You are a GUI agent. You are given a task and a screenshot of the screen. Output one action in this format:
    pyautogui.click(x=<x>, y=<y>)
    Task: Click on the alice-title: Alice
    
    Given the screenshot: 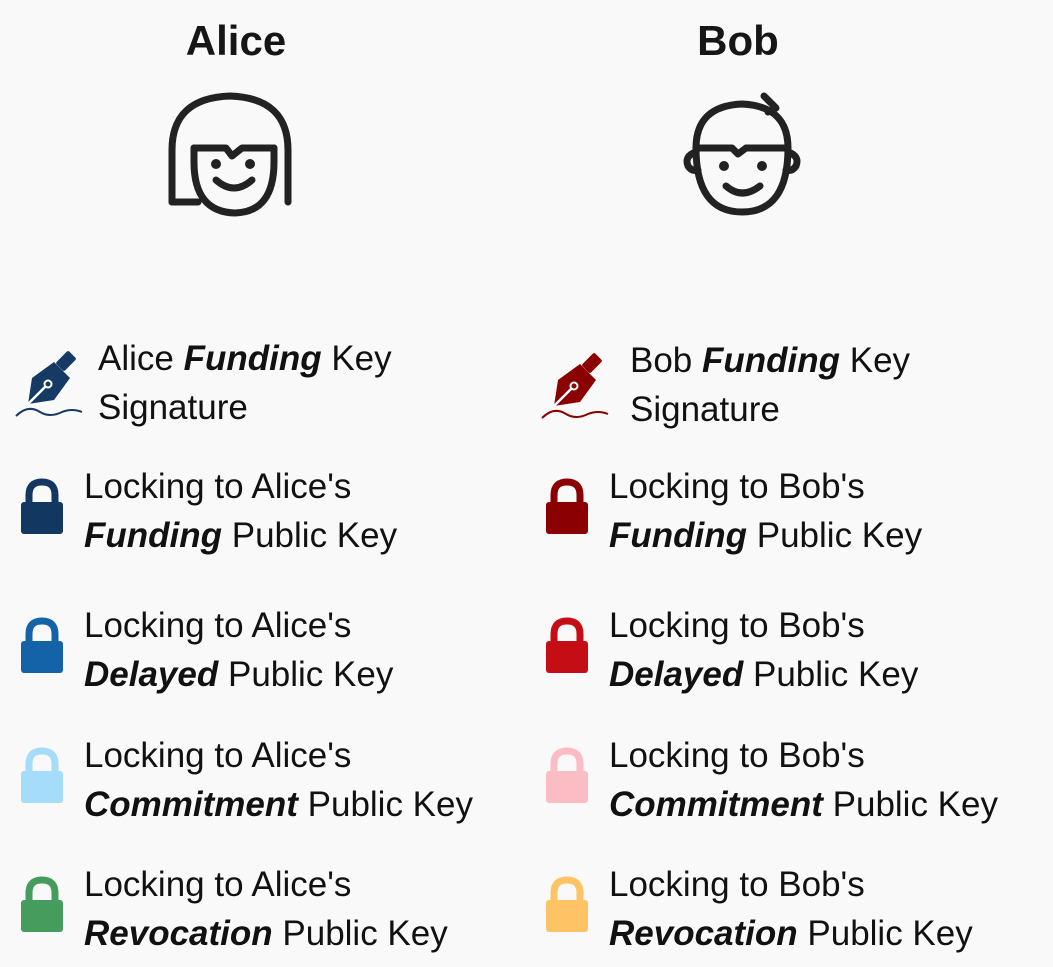 What is the action you would take?
    pyautogui.click(x=236, y=40)
    